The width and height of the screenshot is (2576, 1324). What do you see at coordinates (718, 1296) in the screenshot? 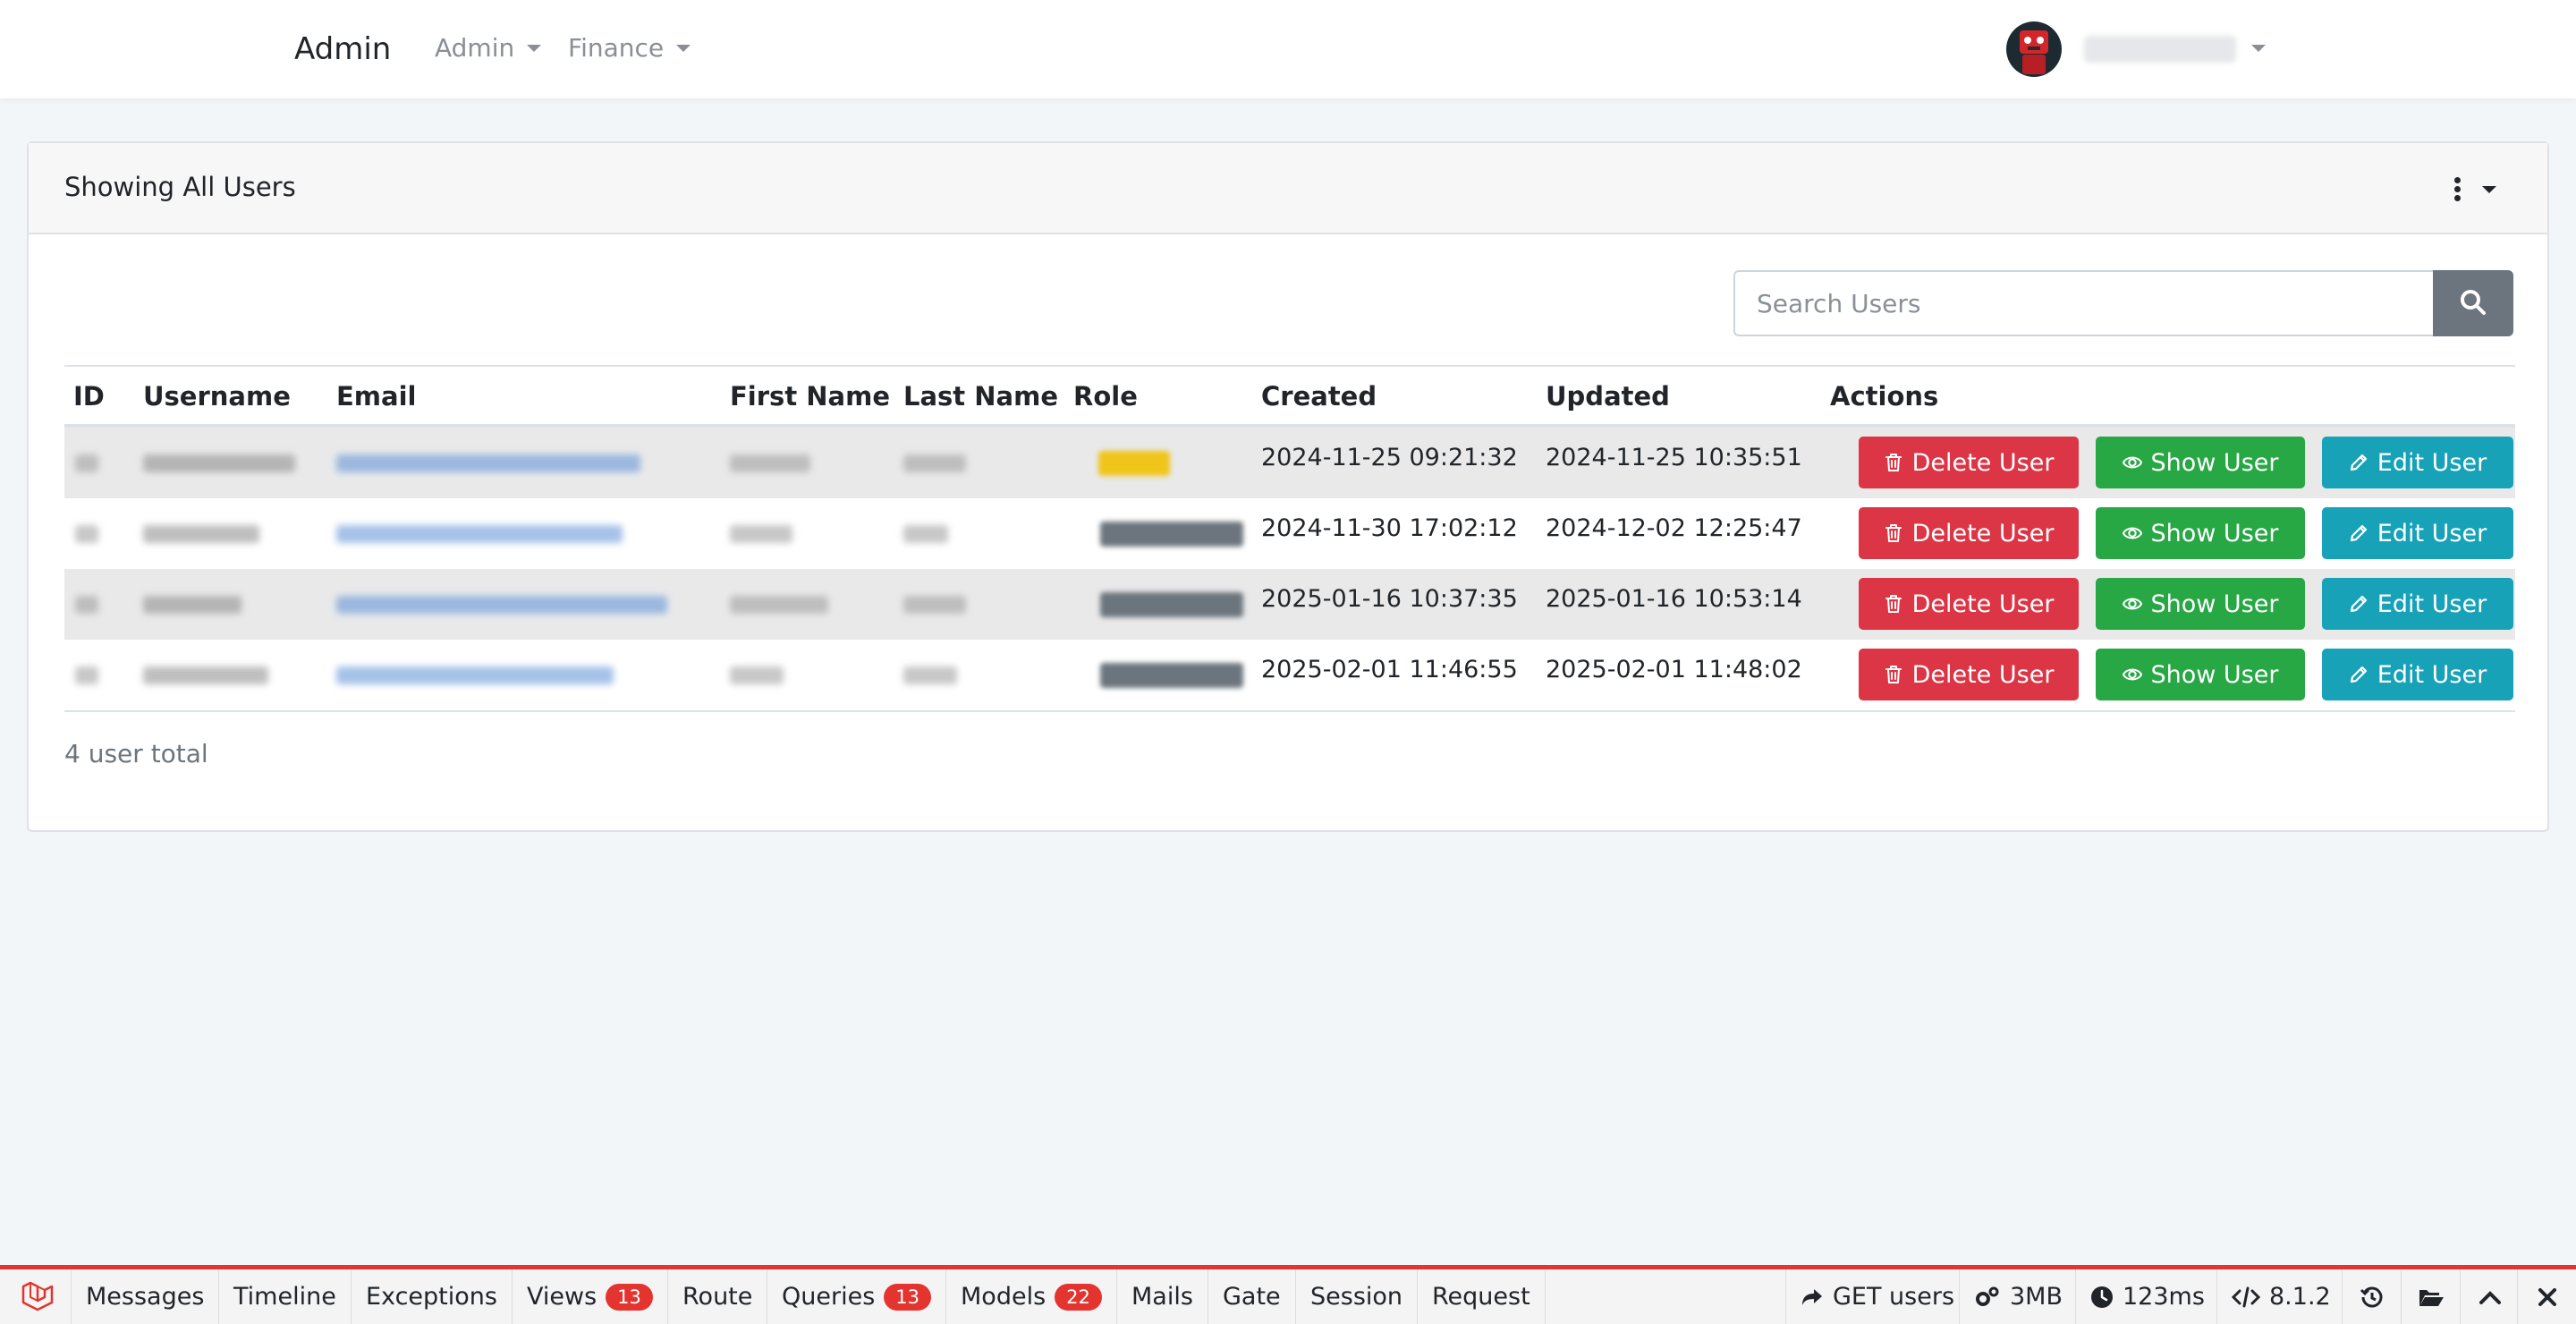
I see `debug-tab-route: Route` at bounding box center [718, 1296].